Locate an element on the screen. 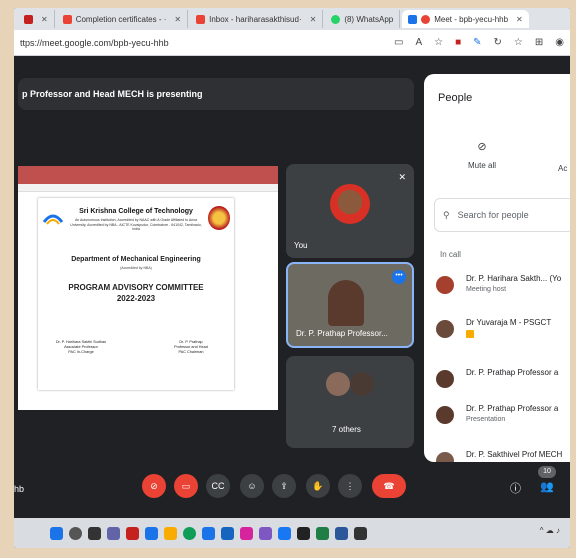 The width and height of the screenshot is (576, 558). tab-label: Completion certificates - · is located at coordinates (121, 19).